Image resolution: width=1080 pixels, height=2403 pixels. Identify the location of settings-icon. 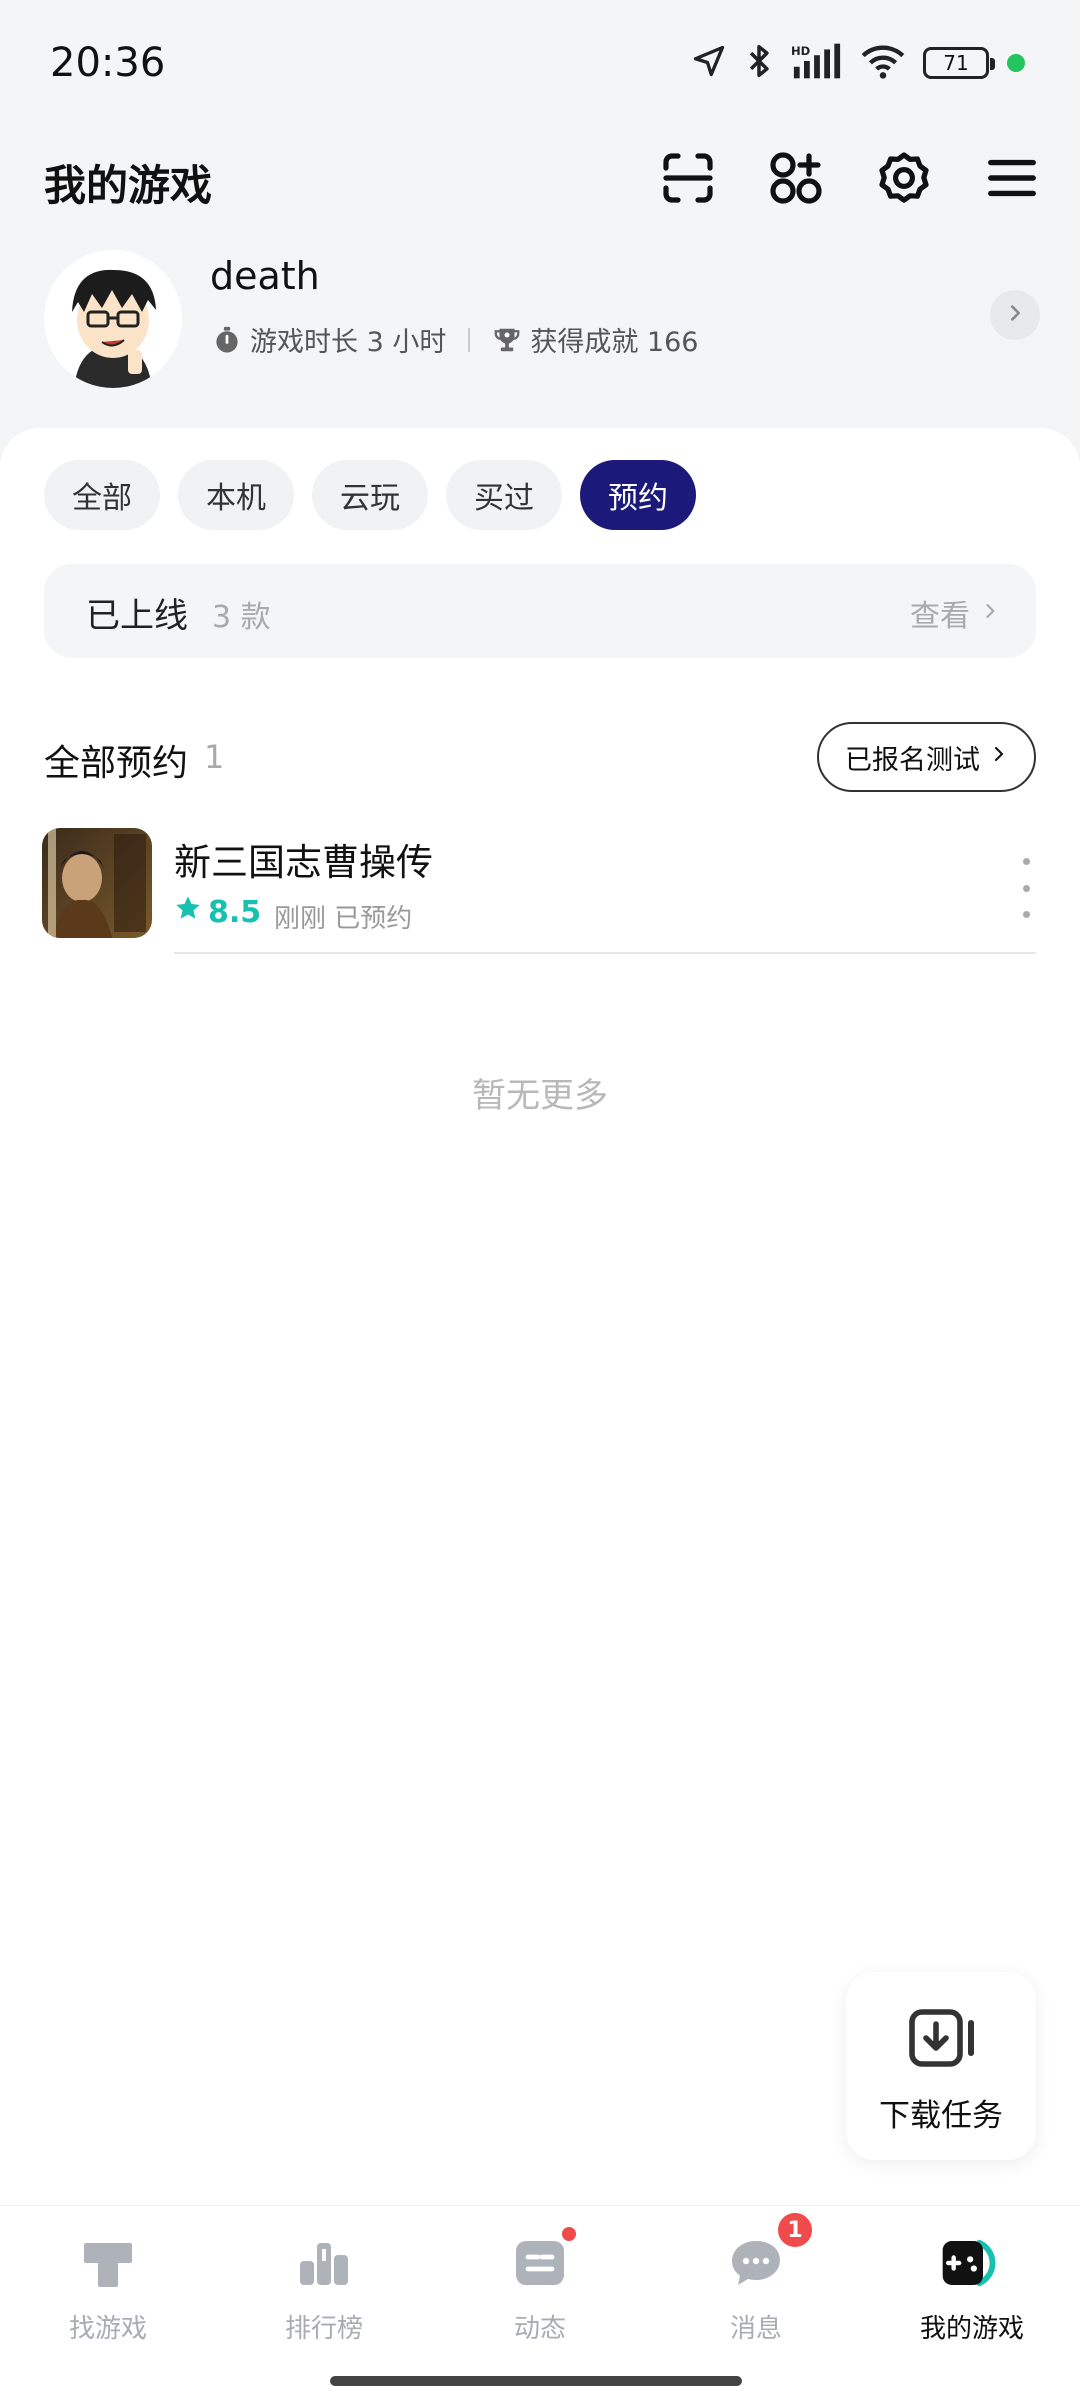
(904, 178).